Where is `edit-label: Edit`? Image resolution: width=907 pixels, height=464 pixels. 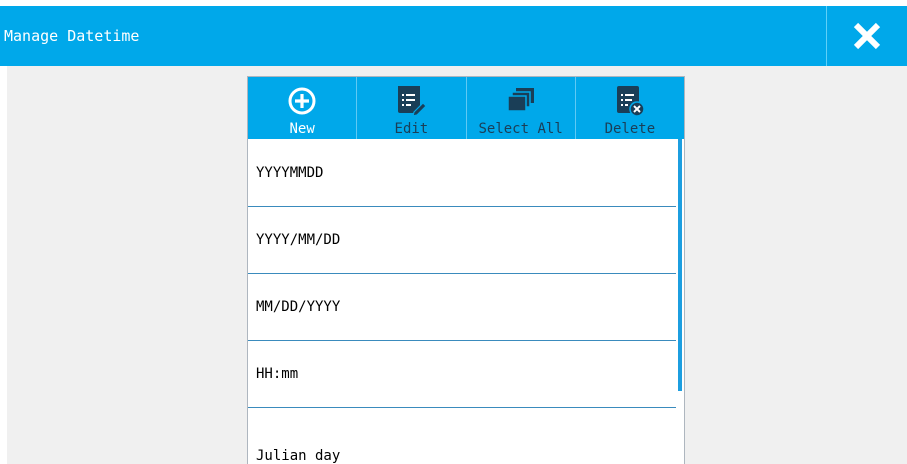 edit-label: Edit is located at coordinates (411, 129).